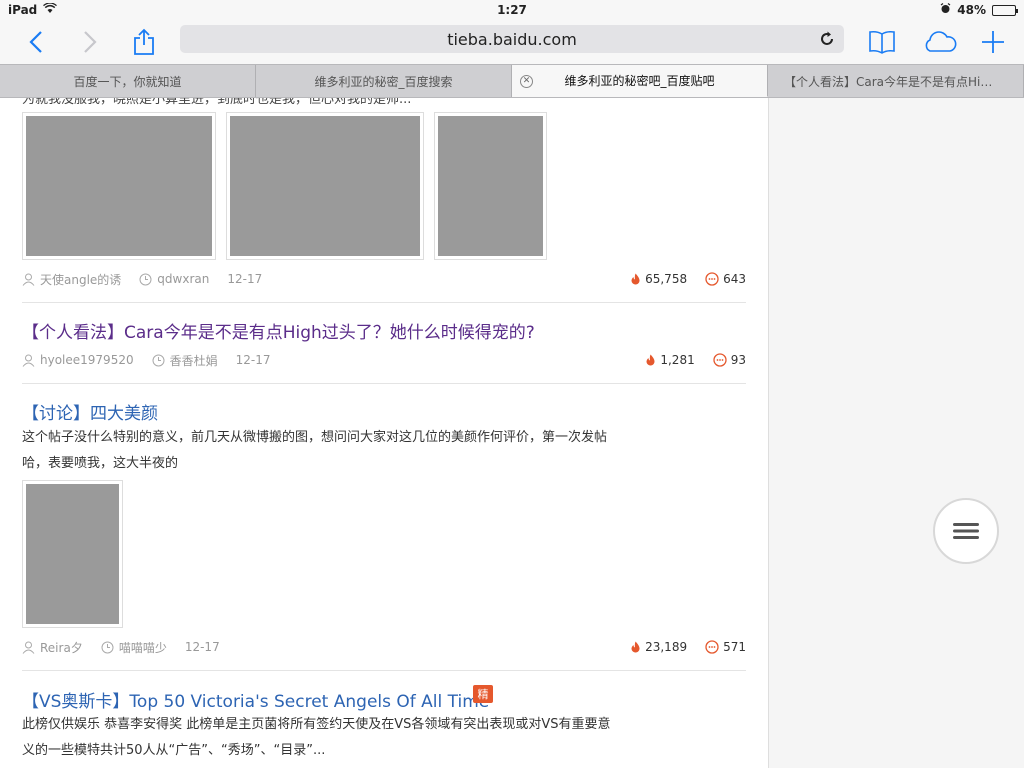 This screenshot has width=1024, height=768. I want to click on tab-baidu-home: 百度一下，你就知道, so click(128, 81).